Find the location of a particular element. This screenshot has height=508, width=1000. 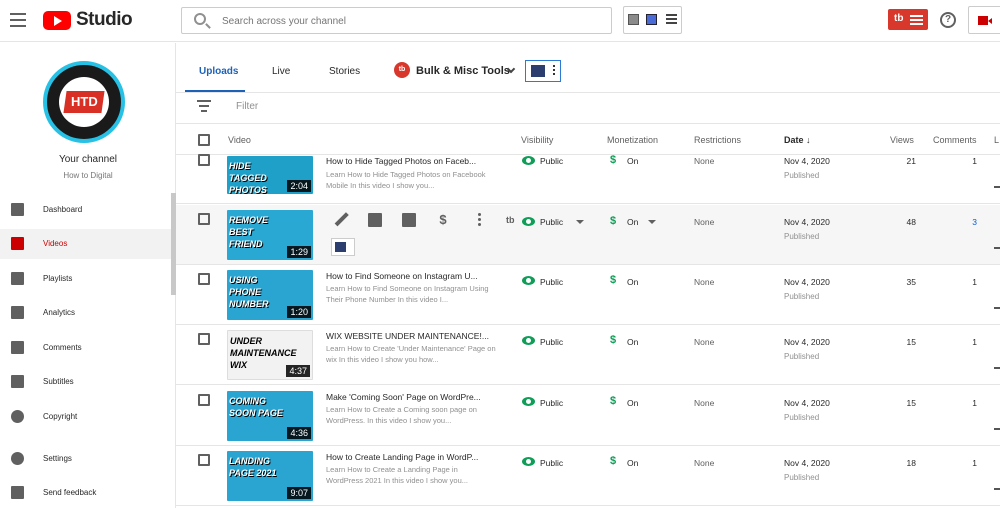

sidebar-item-subtitles: Subtitles is located at coordinates (86, 382).